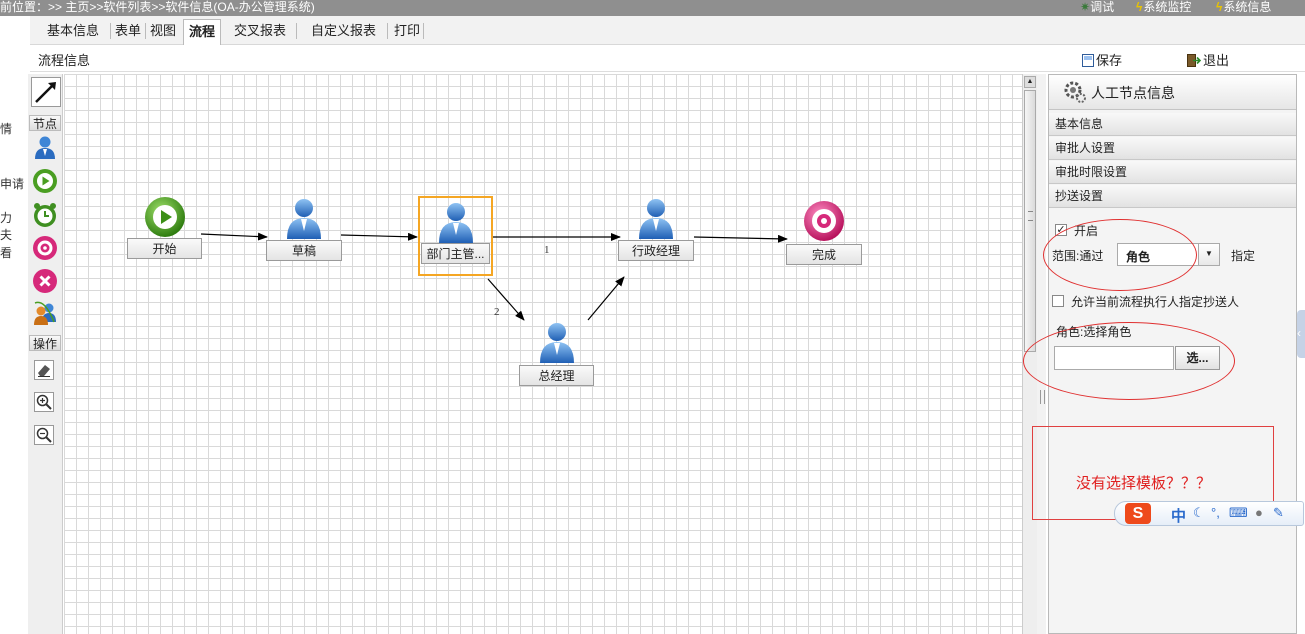 The image size is (1305, 634). I want to click on annotation-text: 没有选择模板？？？, so click(1144, 483).